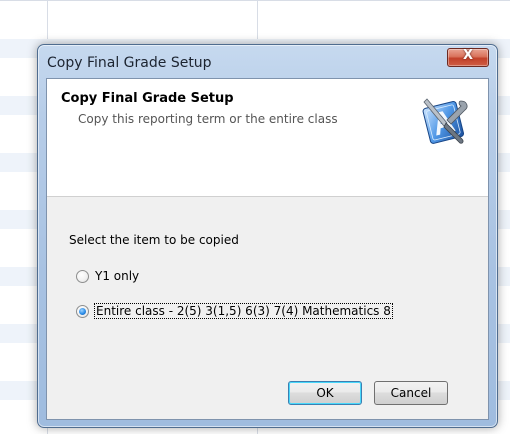 The width and height of the screenshot is (510, 434). What do you see at coordinates (117, 276) in the screenshot?
I see `option-label: Y1 only` at bounding box center [117, 276].